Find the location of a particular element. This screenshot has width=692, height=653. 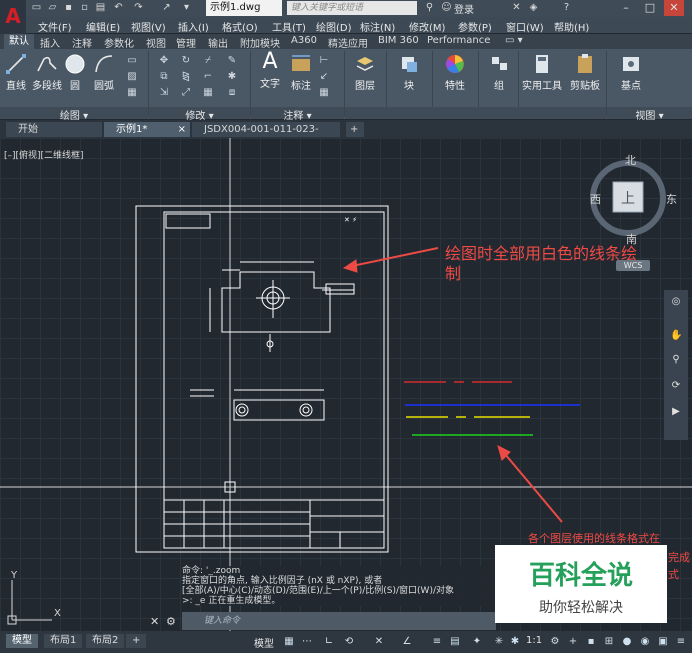

lineweight-icon: ≡ is located at coordinates (437, 642).